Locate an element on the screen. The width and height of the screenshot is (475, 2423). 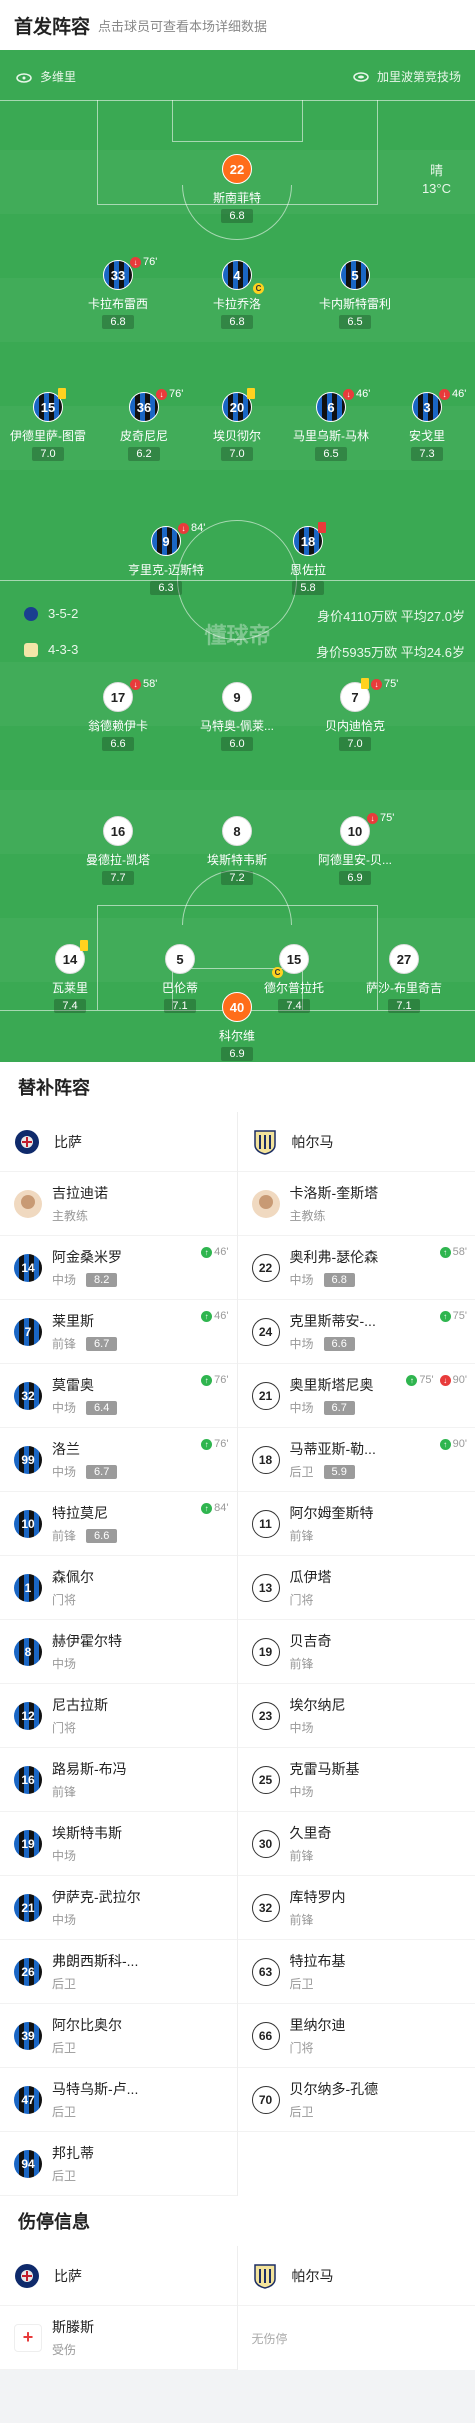
injury-status: 受伤 is located at coordinates (64, 2350).